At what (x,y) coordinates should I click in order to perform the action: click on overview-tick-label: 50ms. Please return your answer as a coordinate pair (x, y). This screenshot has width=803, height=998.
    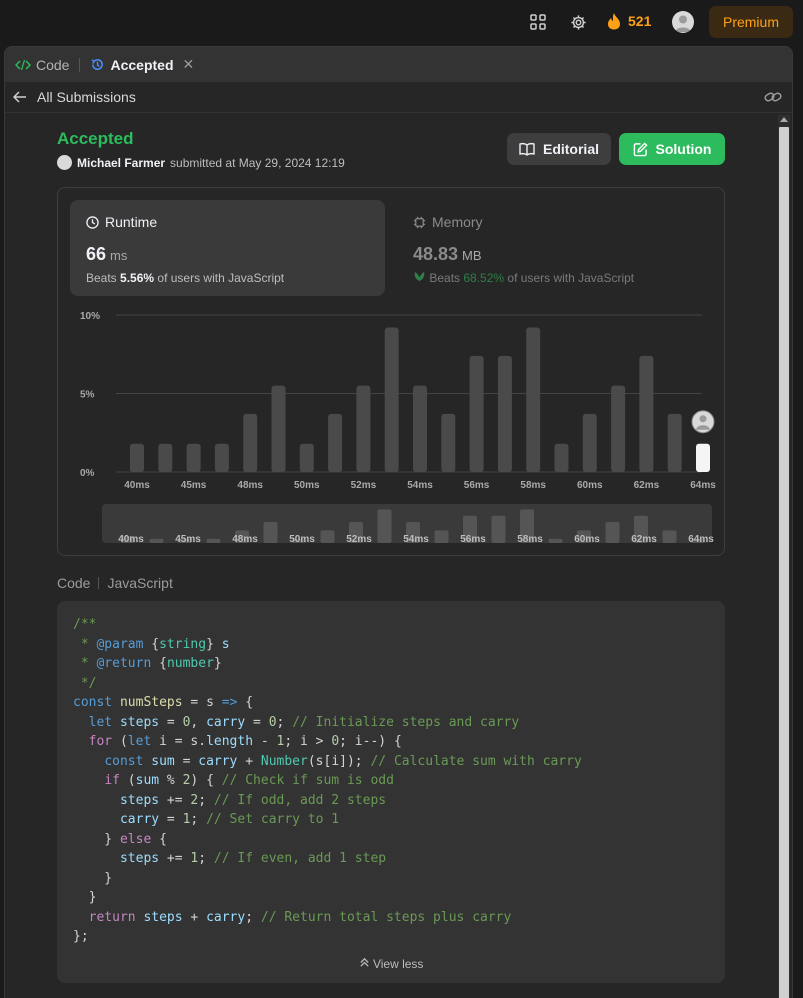
    Looking at the image, I should click on (302, 539).